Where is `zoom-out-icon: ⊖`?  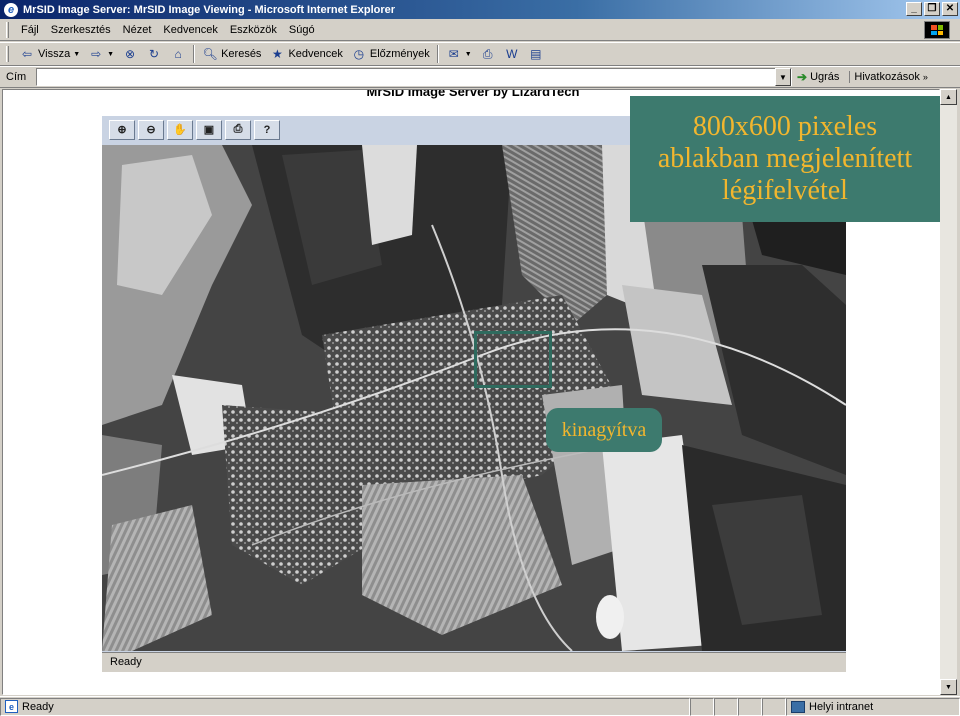
zoom-out-icon: ⊖ is located at coordinates (151, 129).